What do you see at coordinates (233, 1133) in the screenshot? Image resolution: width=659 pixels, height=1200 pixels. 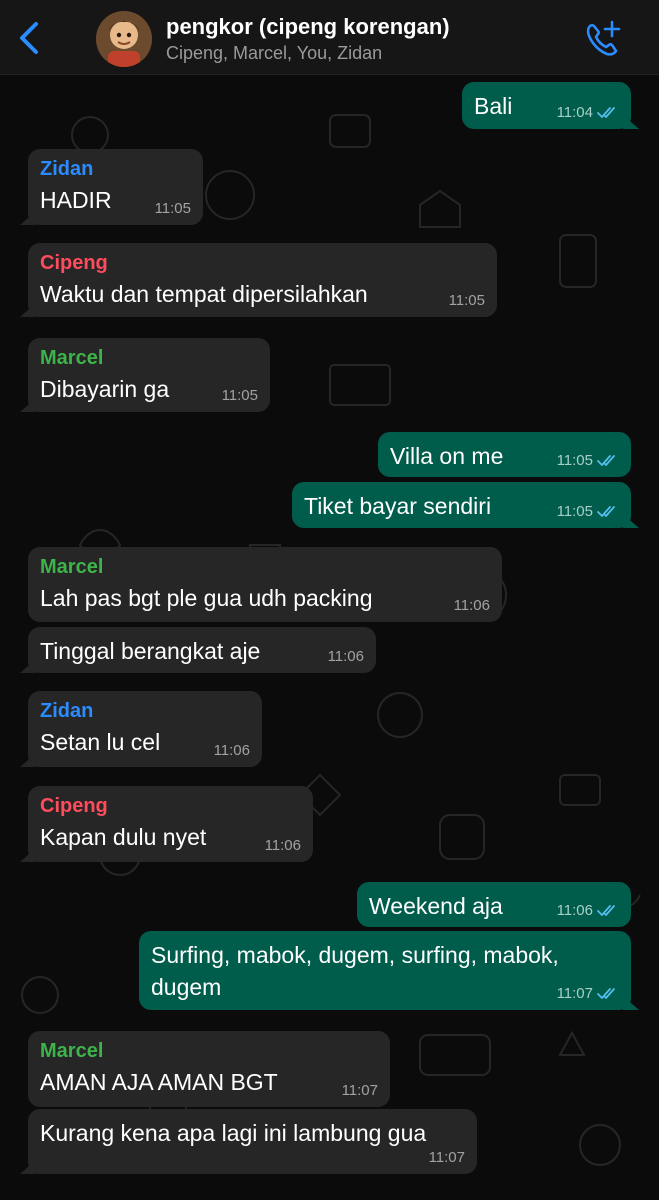 I see `message-text: Kurang kena apa lagi ini lambung gua` at bounding box center [233, 1133].